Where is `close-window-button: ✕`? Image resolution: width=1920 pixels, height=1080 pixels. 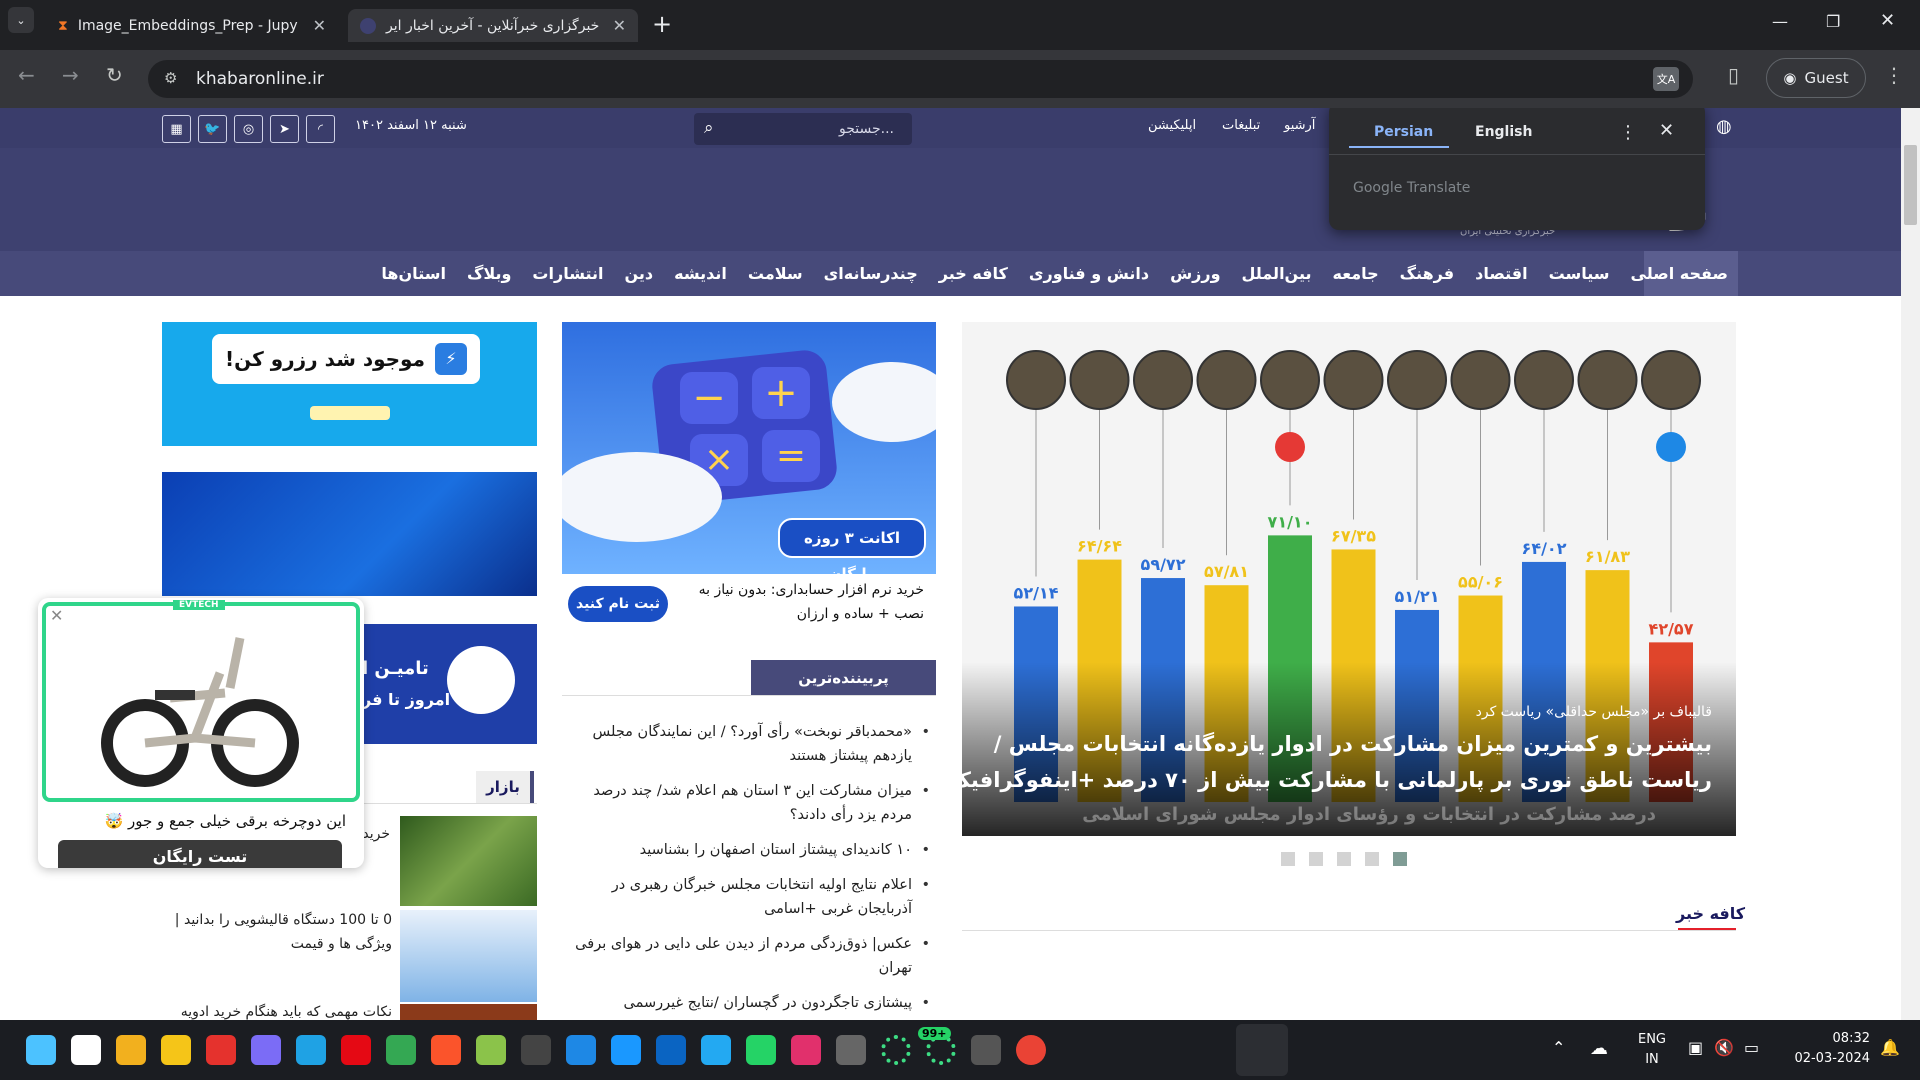 close-window-button: ✕ is located at coordinates (1887, 20).